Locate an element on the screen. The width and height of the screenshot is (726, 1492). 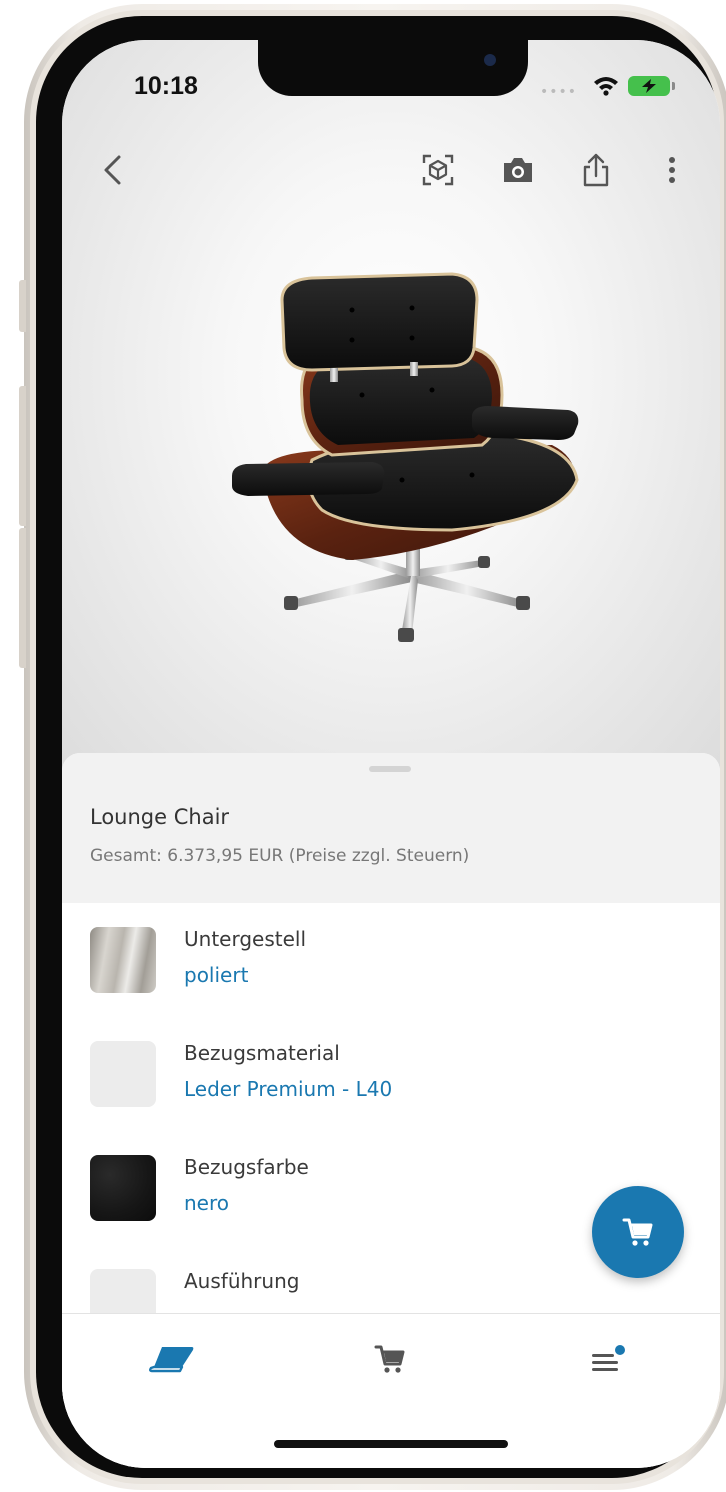
option-row-bezugsmaterial: Bezugsmaterial Leder Premium - L40 is located at coordinates (391, 1096).